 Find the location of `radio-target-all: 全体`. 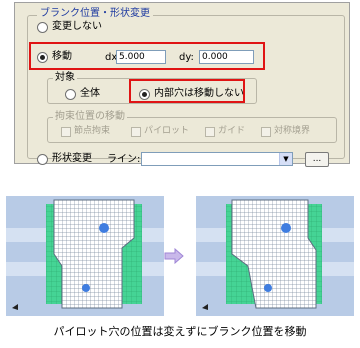

radio-target-all: 全体 is located at coordinates (82, 94).